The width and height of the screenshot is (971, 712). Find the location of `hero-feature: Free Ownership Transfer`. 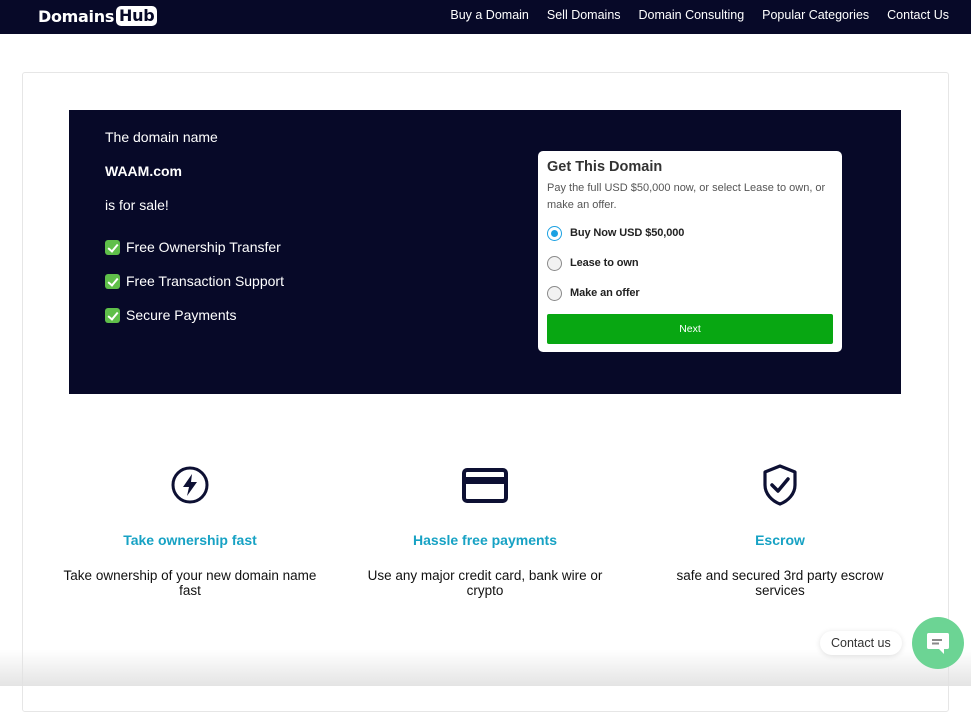

hero-feature: Free Ownership Transfer is located at coordinates (194, 247).